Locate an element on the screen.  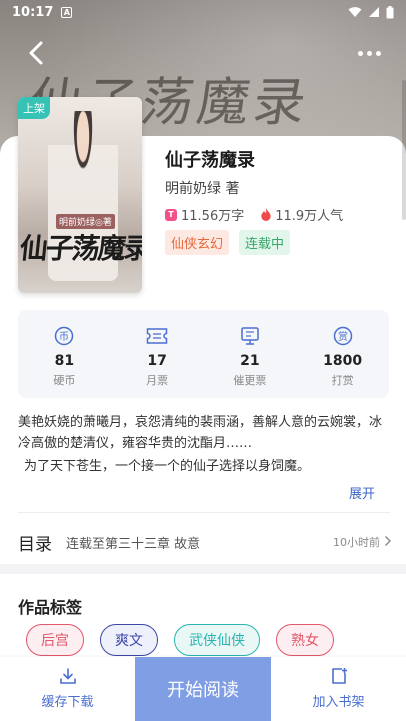
stat-label: 催更票 is located at coordinates (250, 380).